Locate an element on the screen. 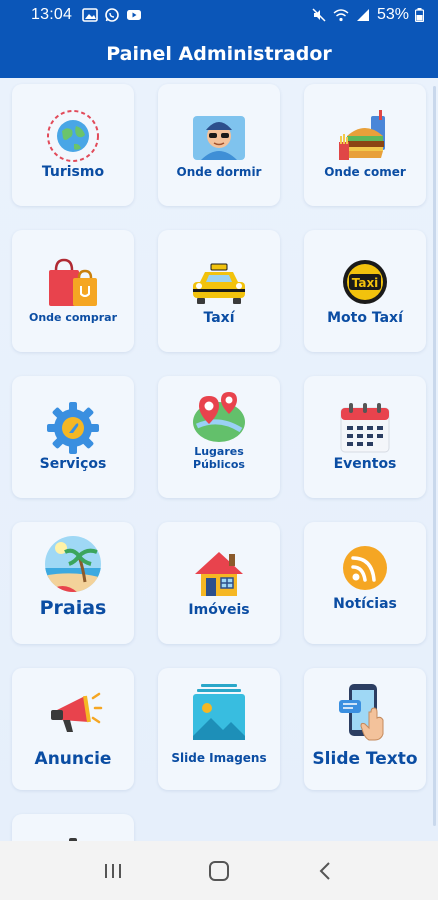  tile-label: Onde comprar is located at coordinates (73, 317).